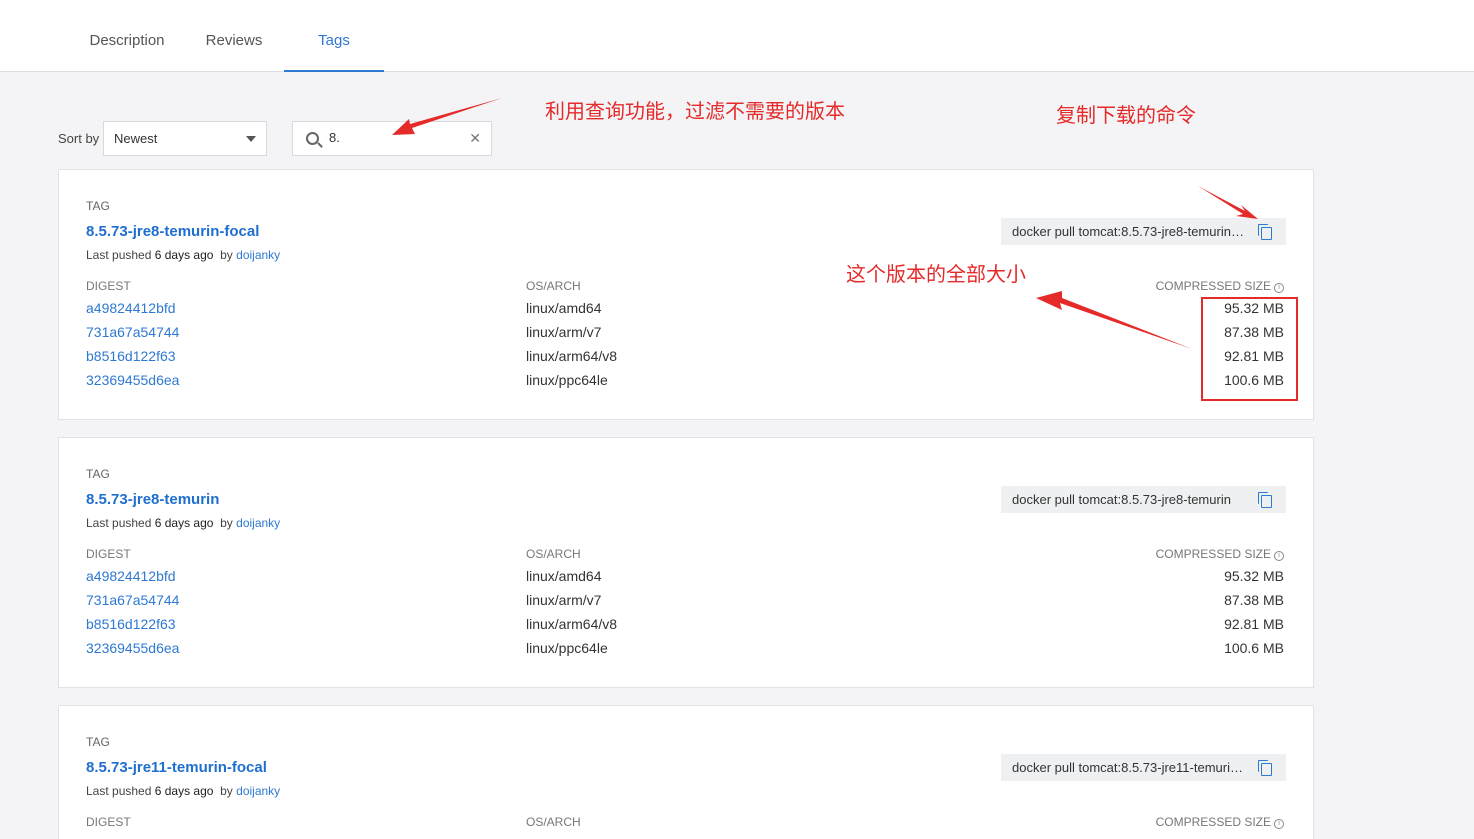 Image resolution: width=1474 pixels, height=839 pixels. Describe the element at coordinates (1228, 202) in the screenshot. I see `arrow-to-copy` at that location.